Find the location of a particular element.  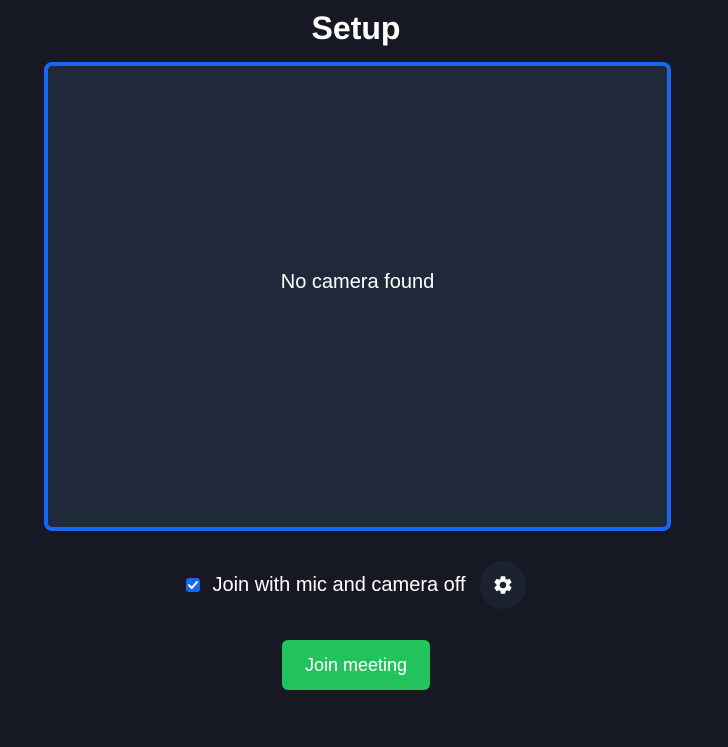

join-meeting-button: Join meeting is located at coordinates (356, 665).